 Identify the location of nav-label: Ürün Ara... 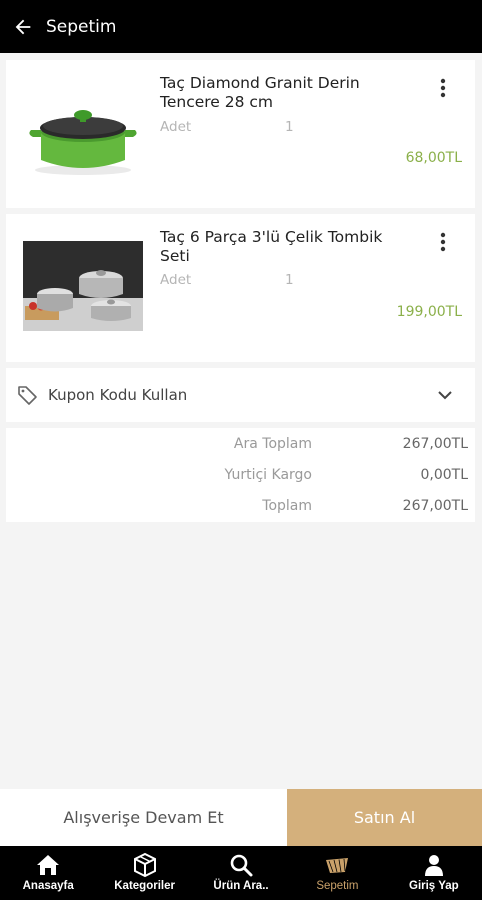
(241, 886).